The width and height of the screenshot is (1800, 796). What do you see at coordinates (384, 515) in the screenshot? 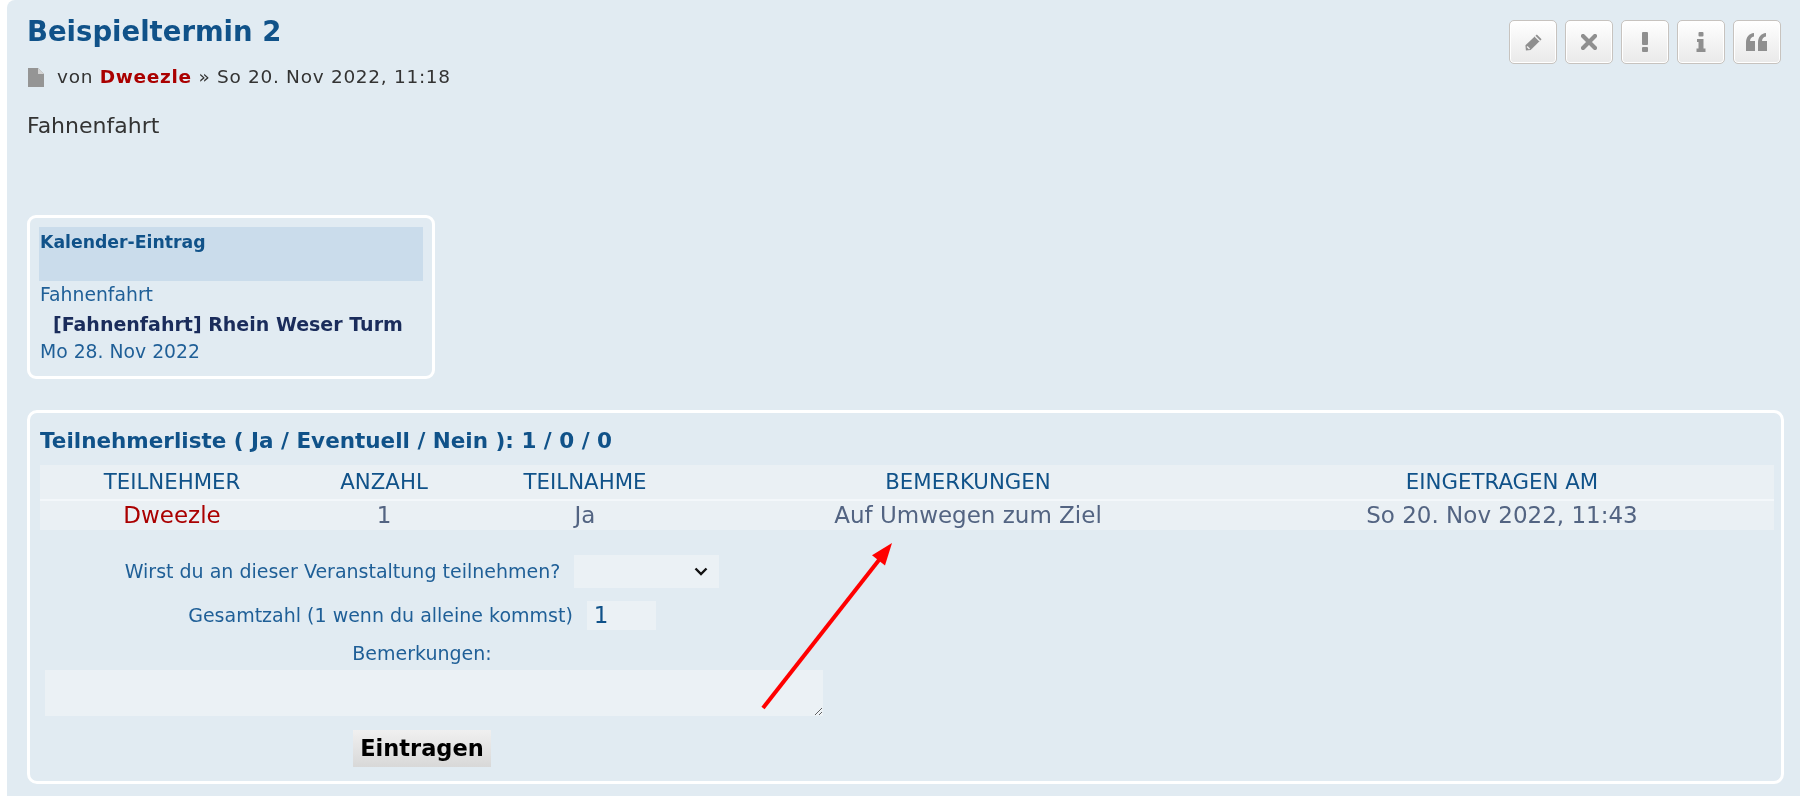
I see `table-cell: 1` at bounding box center [384, 515].